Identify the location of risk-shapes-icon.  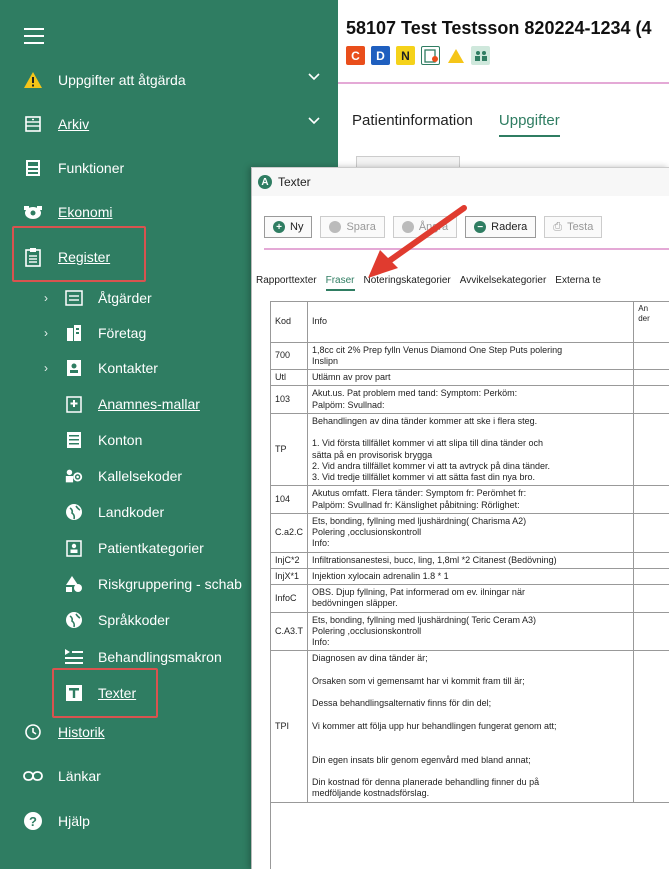
(74, 584).